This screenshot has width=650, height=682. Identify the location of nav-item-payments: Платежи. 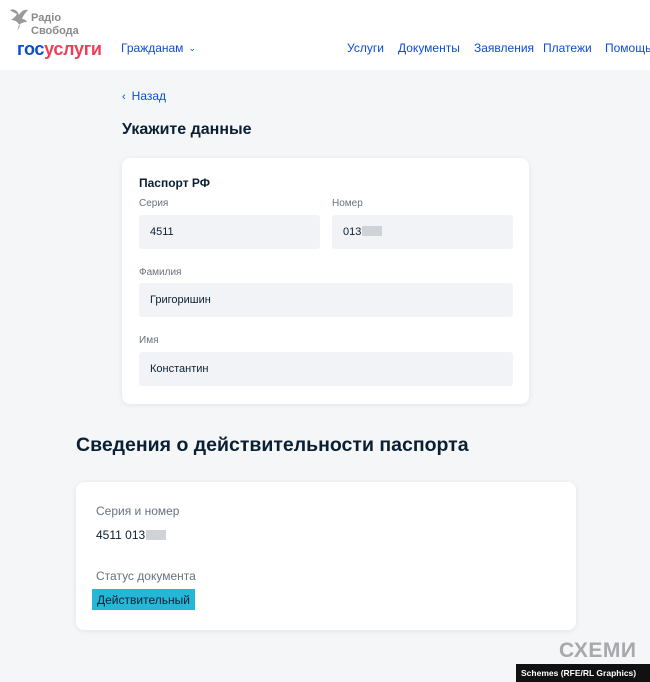
(567, 48).